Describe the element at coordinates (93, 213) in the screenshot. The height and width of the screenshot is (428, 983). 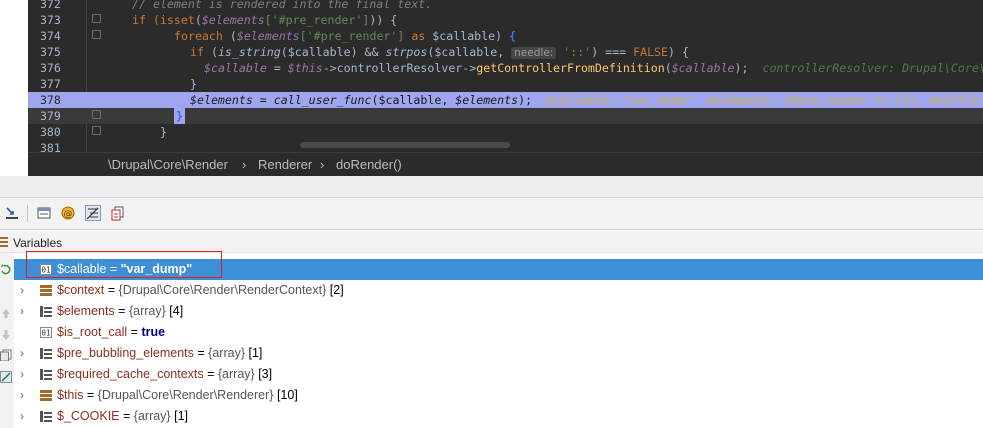
I see `variables-view-icon` at that location.